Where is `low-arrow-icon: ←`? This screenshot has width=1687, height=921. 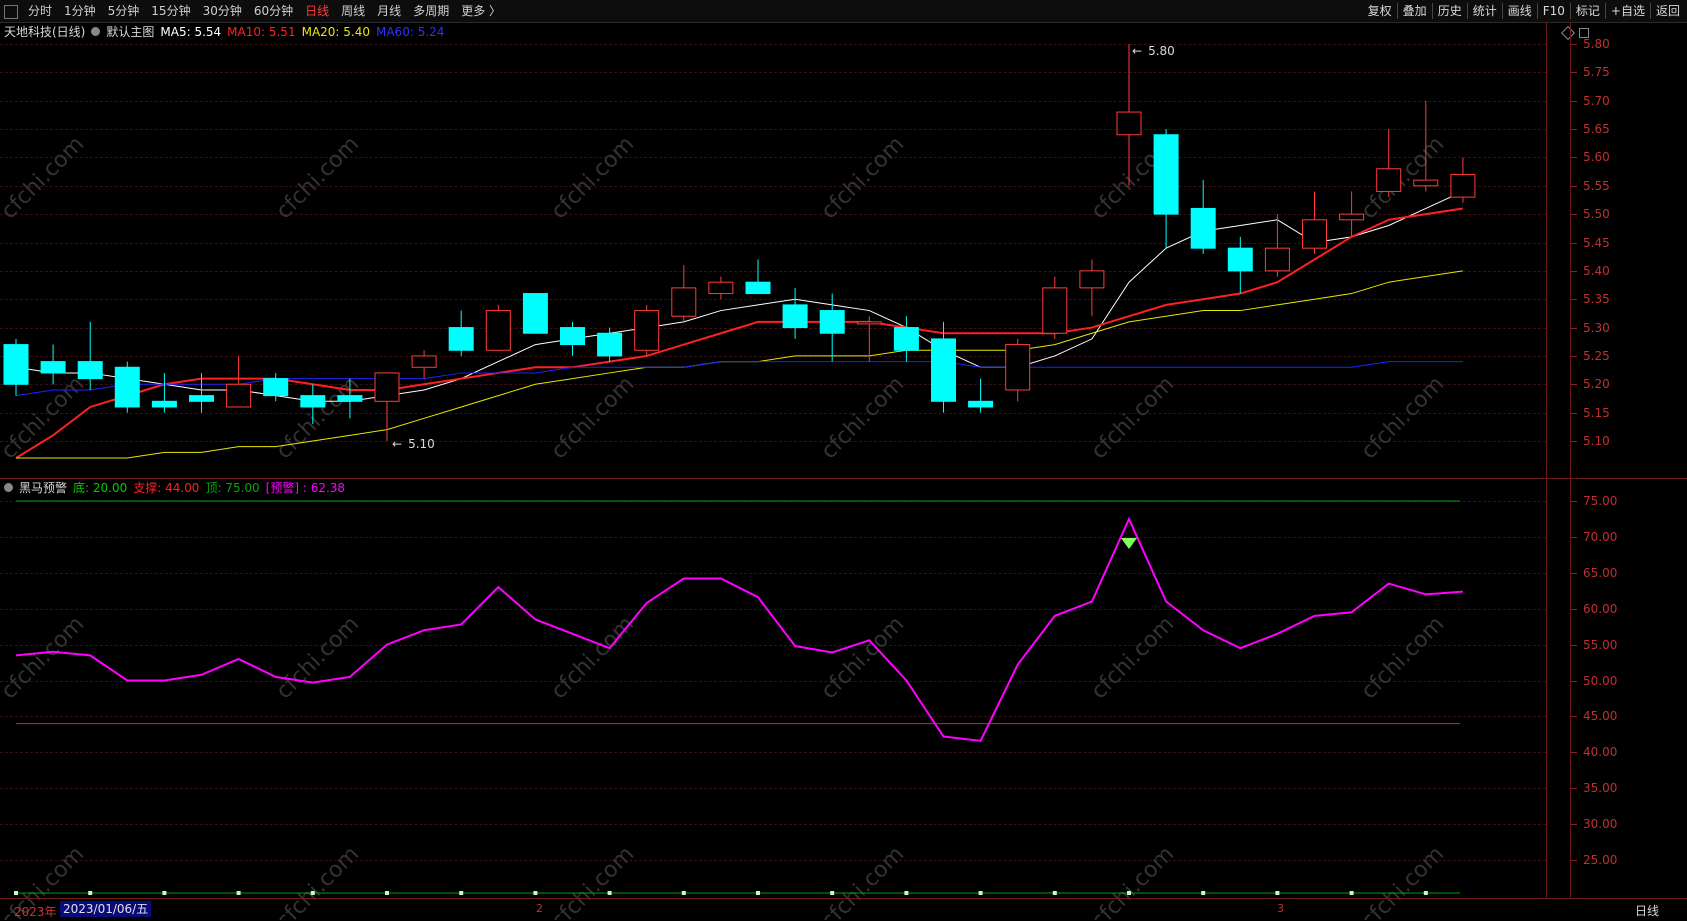
low-arrow-icon: ← is located at coordinates (397, 444).